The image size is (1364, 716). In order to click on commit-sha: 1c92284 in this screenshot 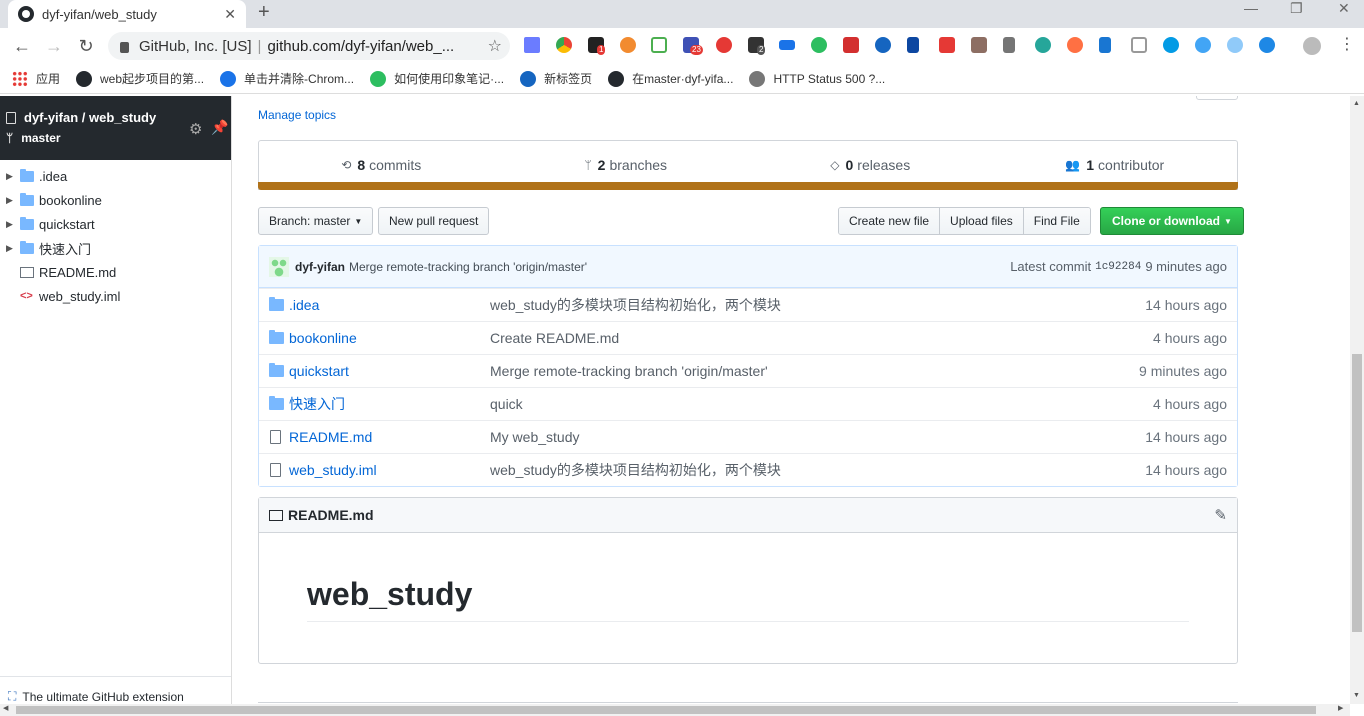, I will do `click(1118, 267)`.